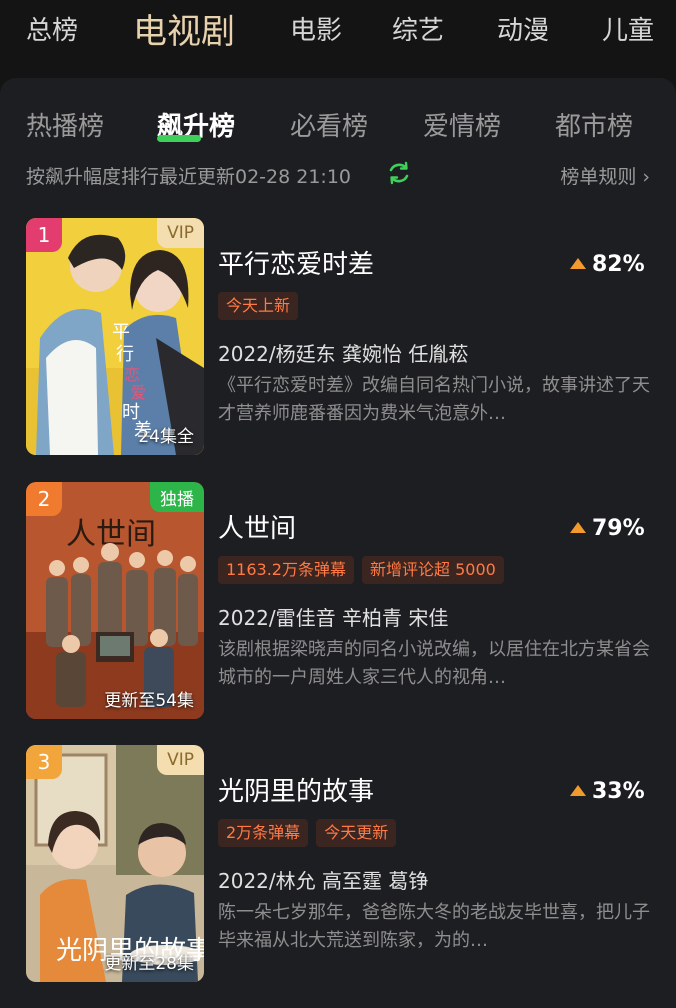 The width and height of the screenshot is (676, 1008). What do you see at coordinates (523, 28) in the screenshot?
I see `top-tab-anime: 动漫` at bounding box center [523, 28].